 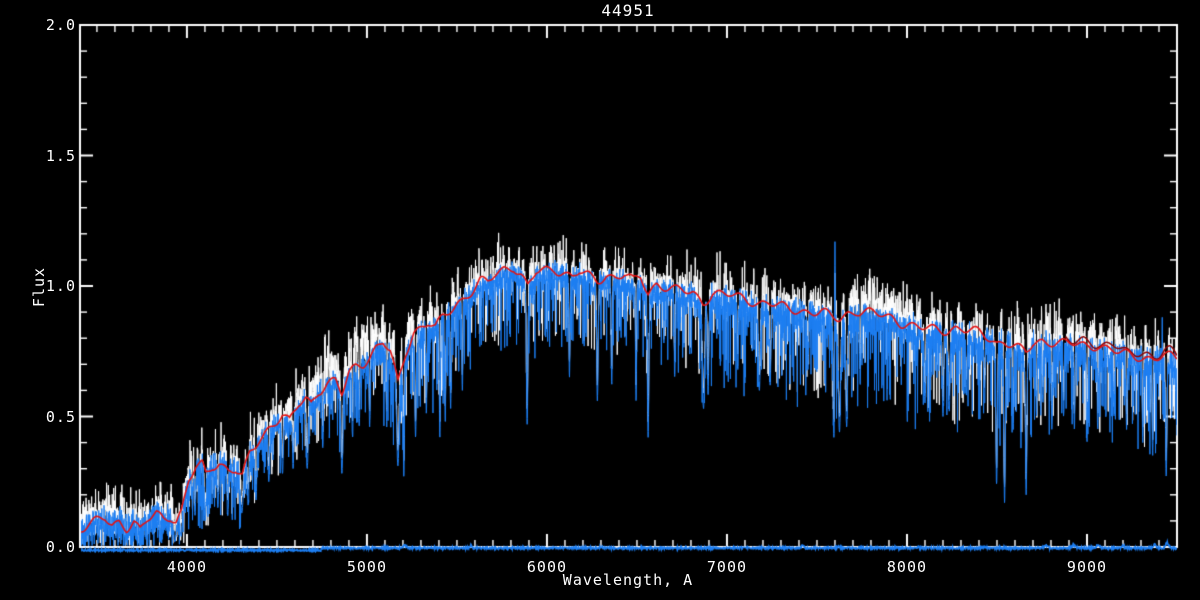 What do you see at coordinates (60, 547) in the screenshot?
I see `y-tick-label-0.0: 0.0` at bounding box center [60, 547].